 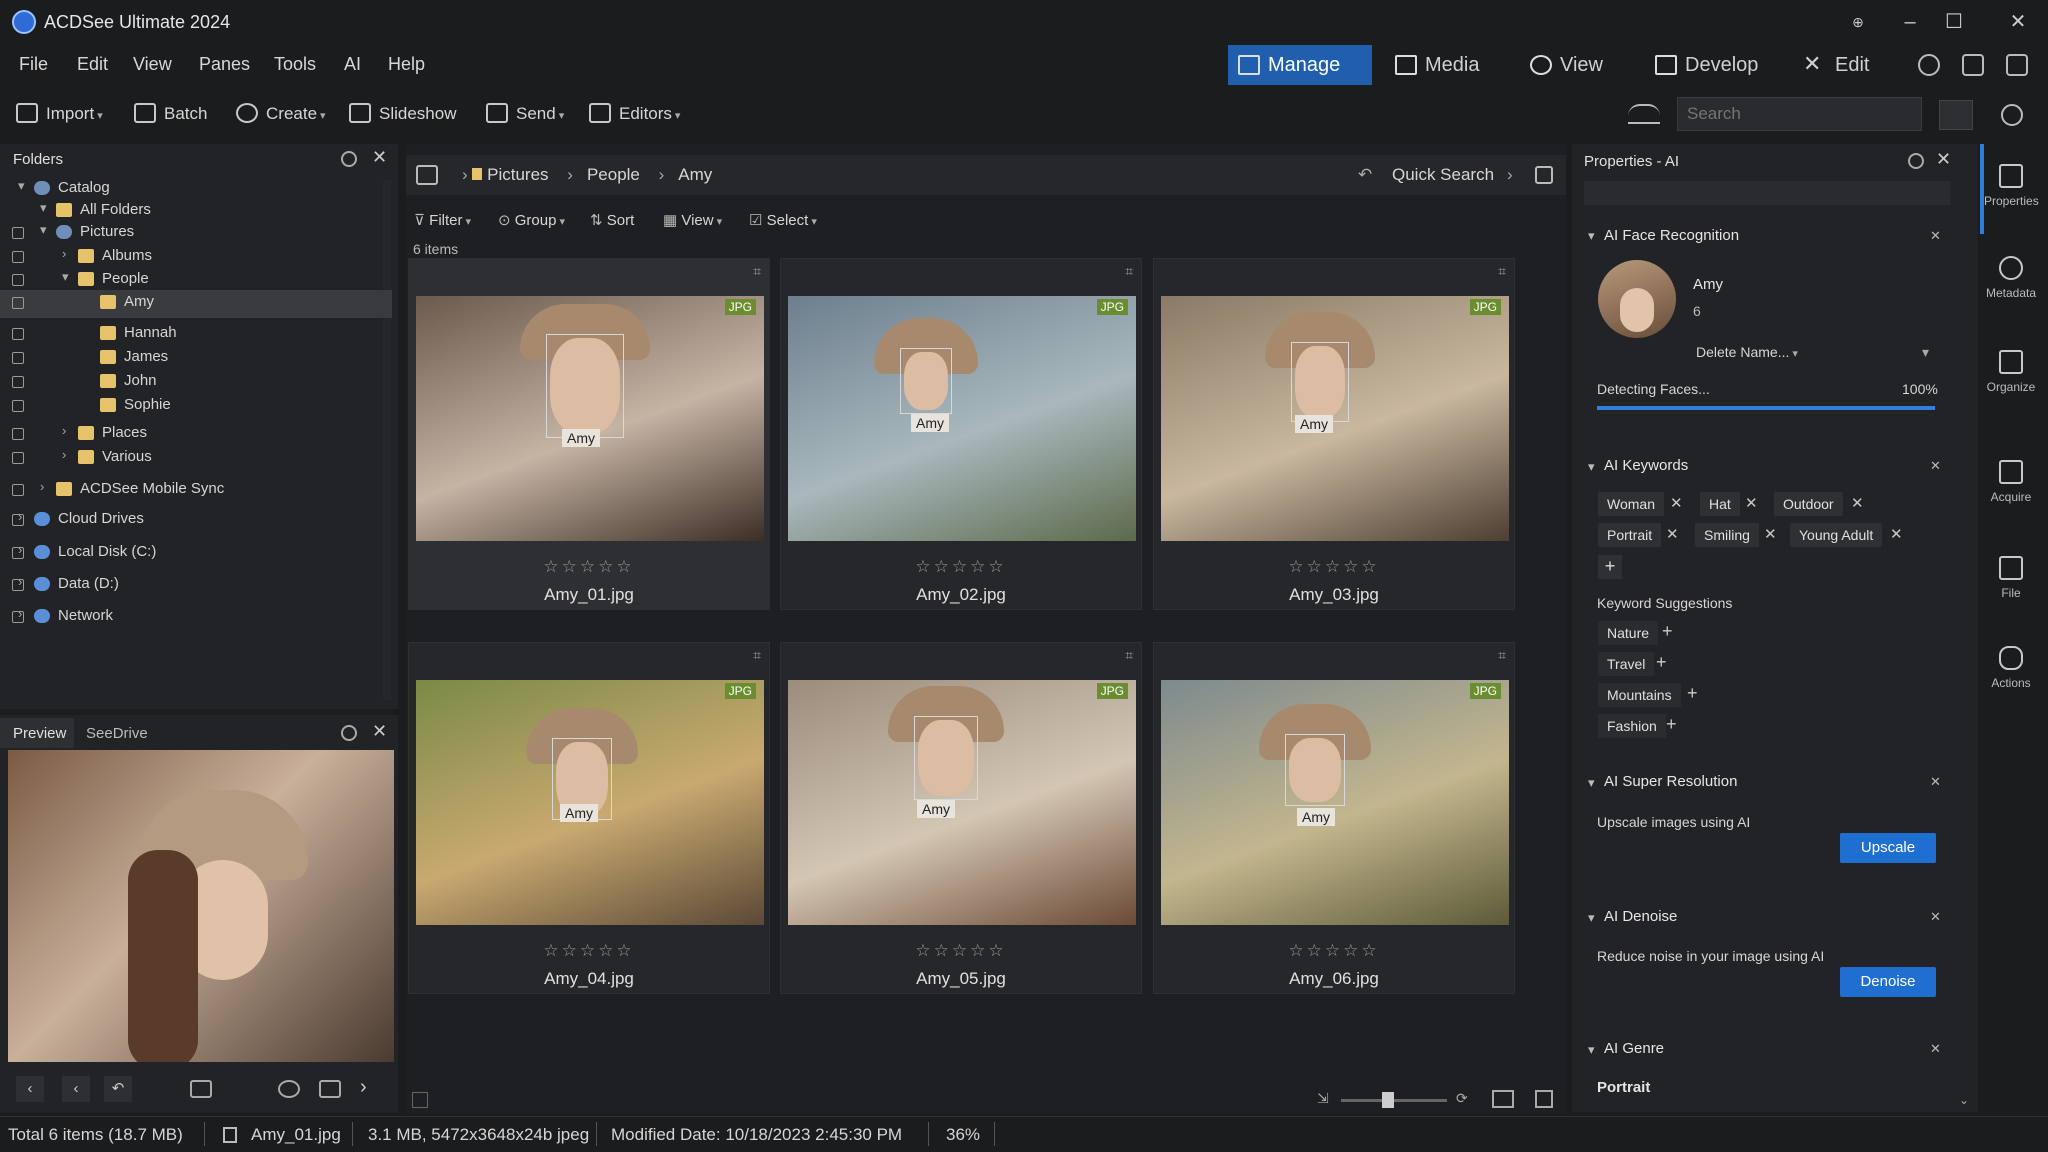 I want to click on tab-properties: Properties, so click(x=2011, y=186).